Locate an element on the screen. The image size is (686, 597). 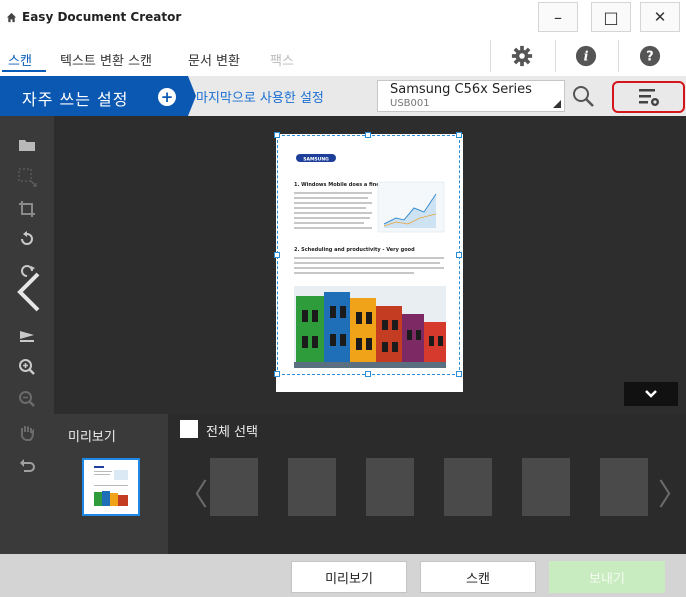
zoom-out-icon is located at coordinates (27, 399).